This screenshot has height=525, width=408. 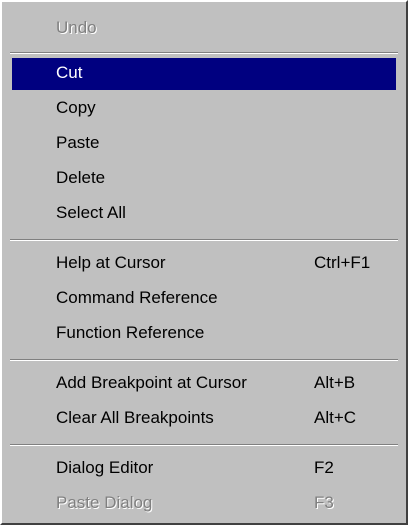 What do you see at coordinates (111, 262) in the screenshot?
I see `menu-item-label: Help at Cursor` at bounding box center [111, 262].